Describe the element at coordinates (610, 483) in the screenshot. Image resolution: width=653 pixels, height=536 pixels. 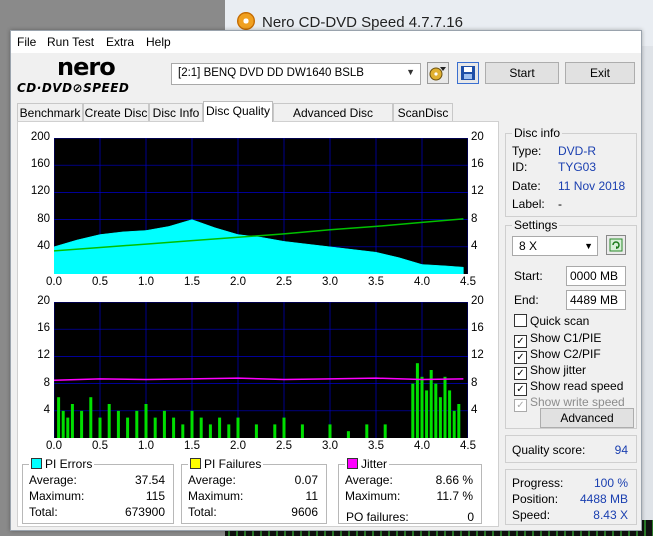
I see `progress-value: 100 %` at that location.